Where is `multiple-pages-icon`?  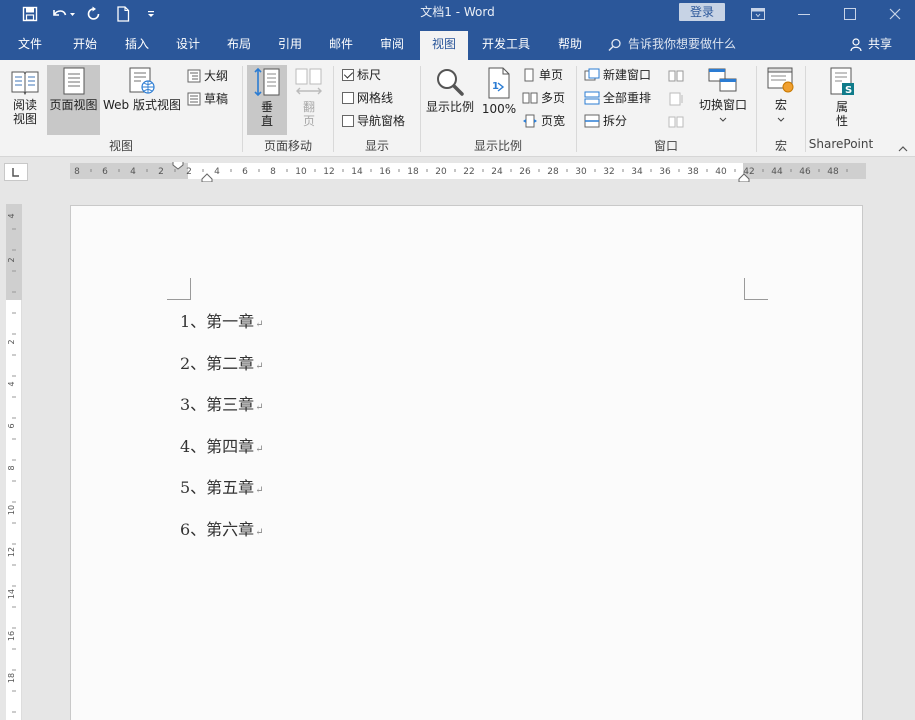
multiple-pages-icon is located at coordinates (530, 98).